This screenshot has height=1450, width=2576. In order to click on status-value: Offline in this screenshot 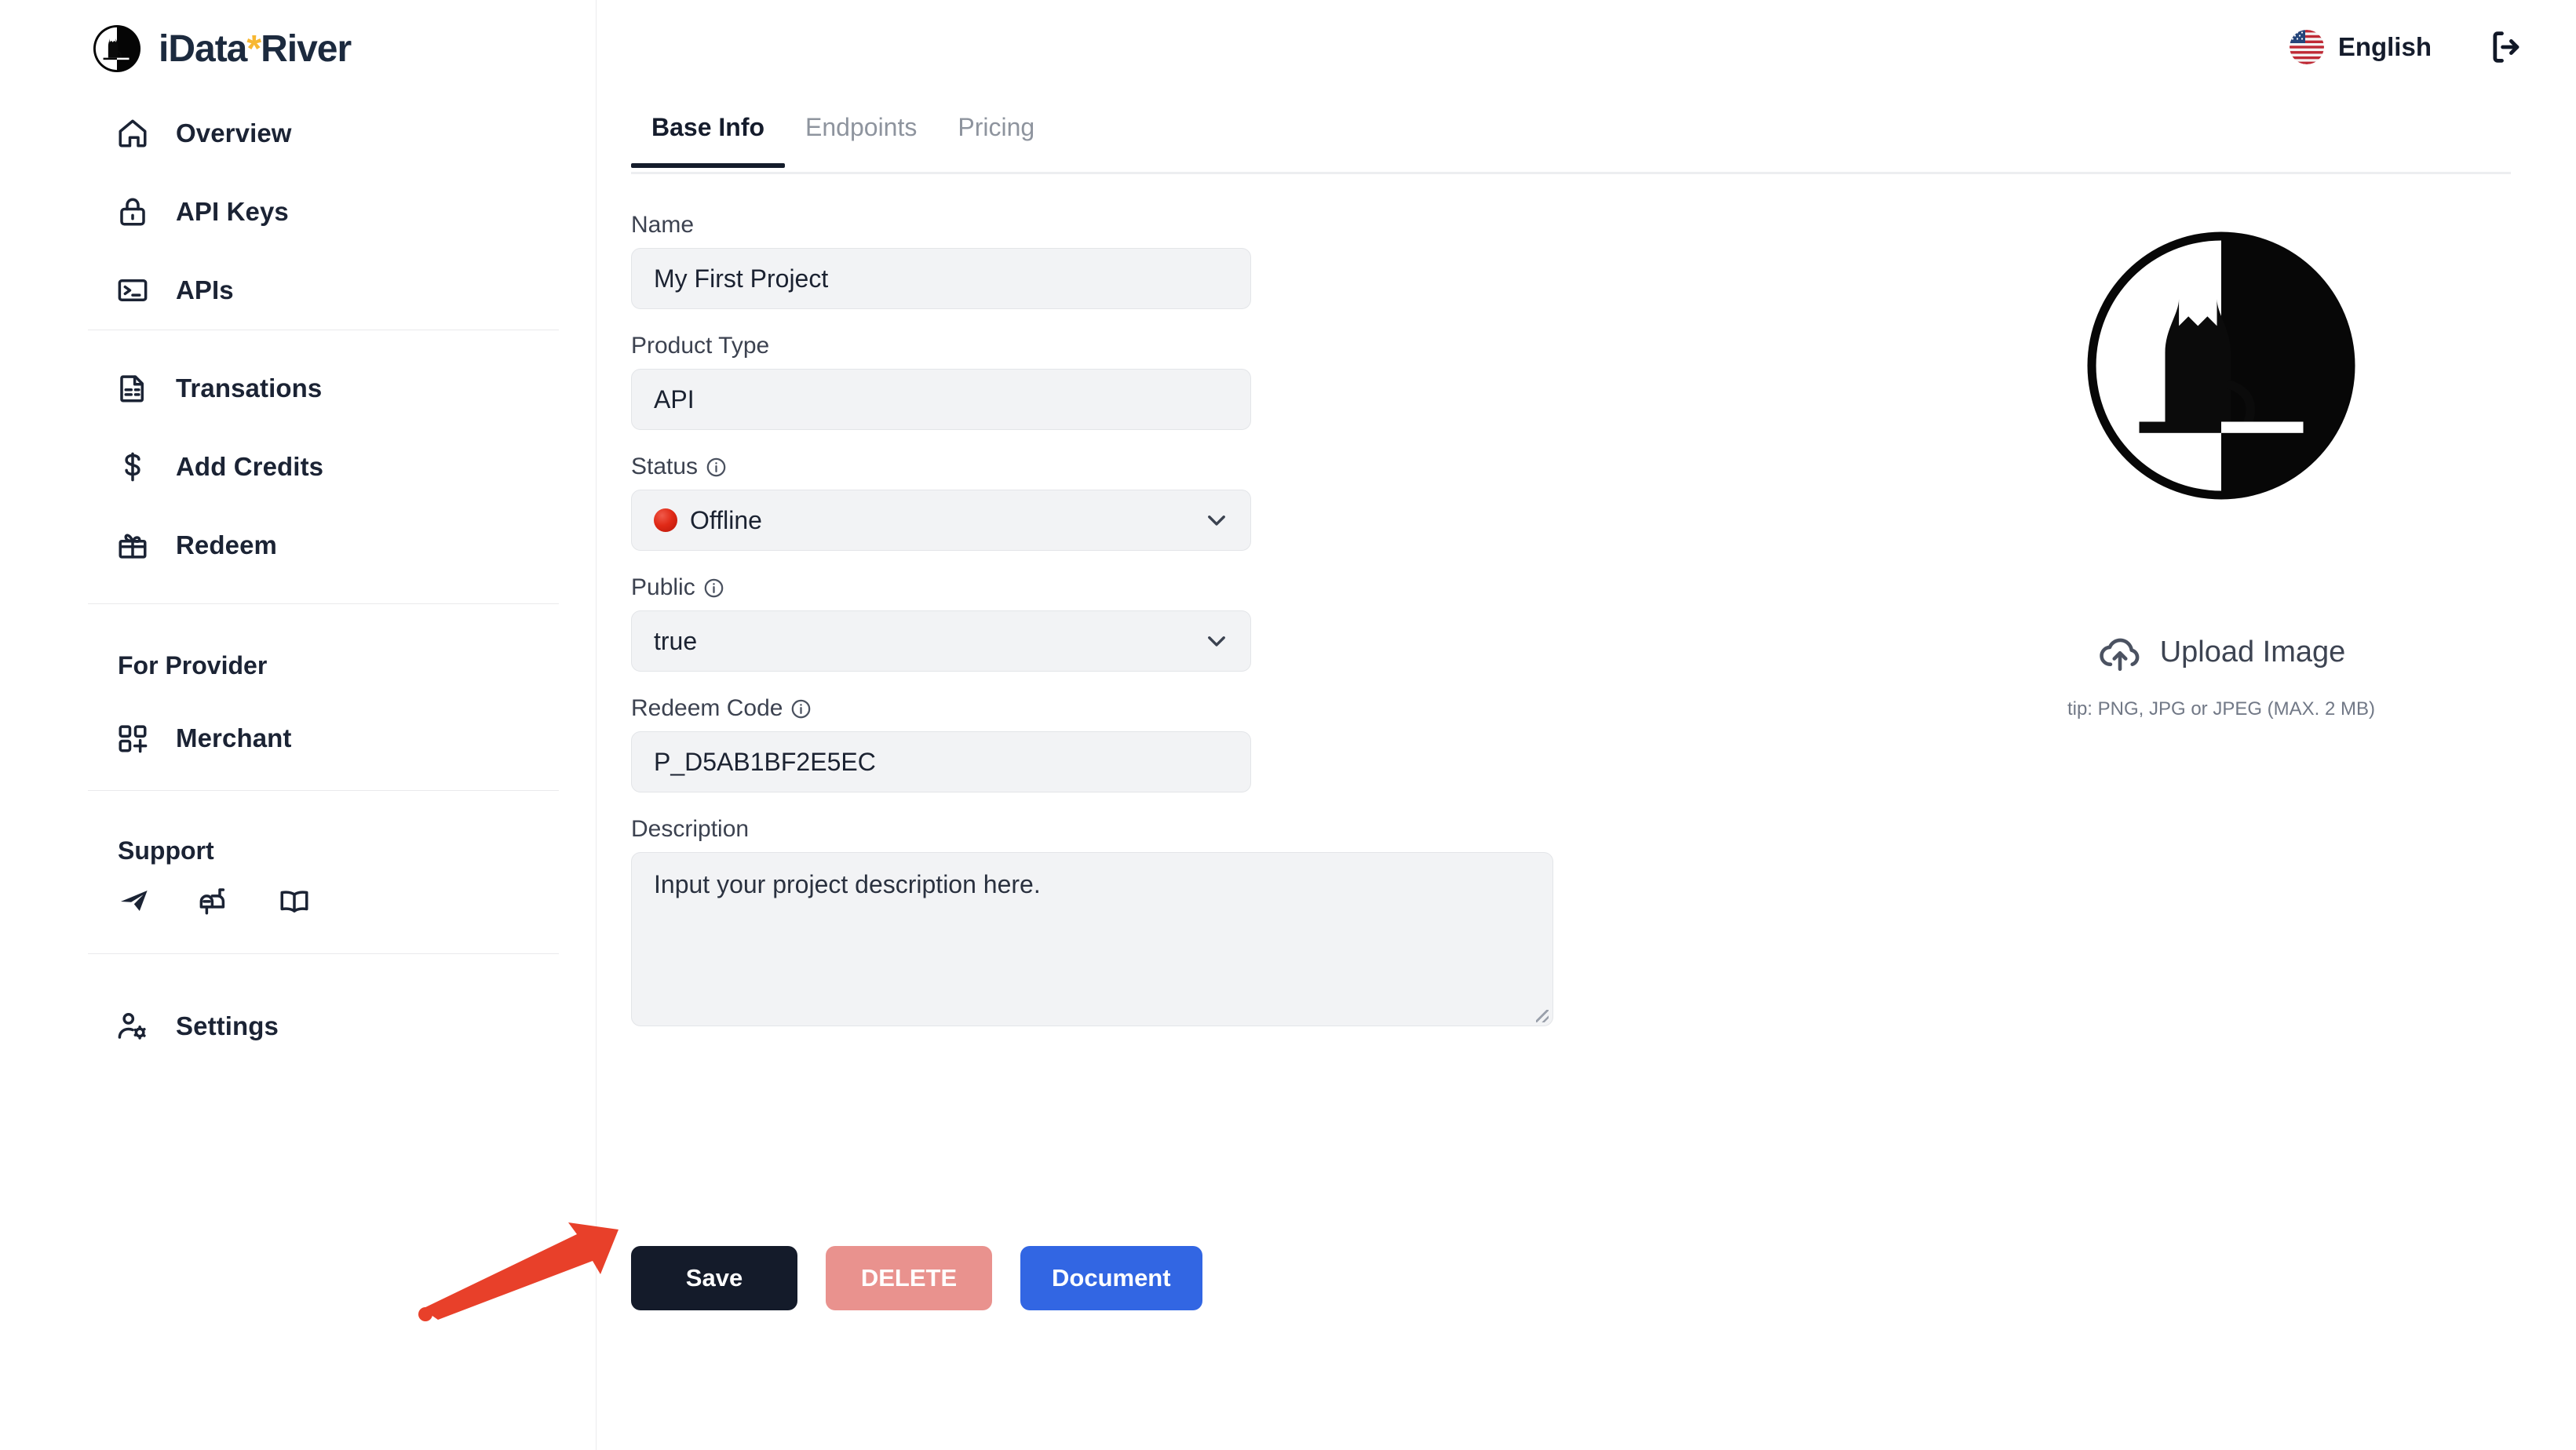, I will do `click(726, 520)`.